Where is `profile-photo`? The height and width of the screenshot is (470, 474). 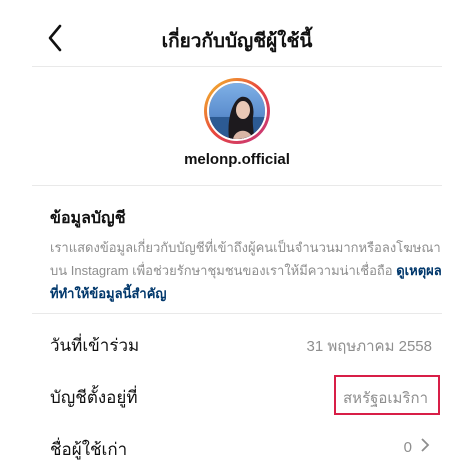 profile-photo is located at coordinates (237, 111).